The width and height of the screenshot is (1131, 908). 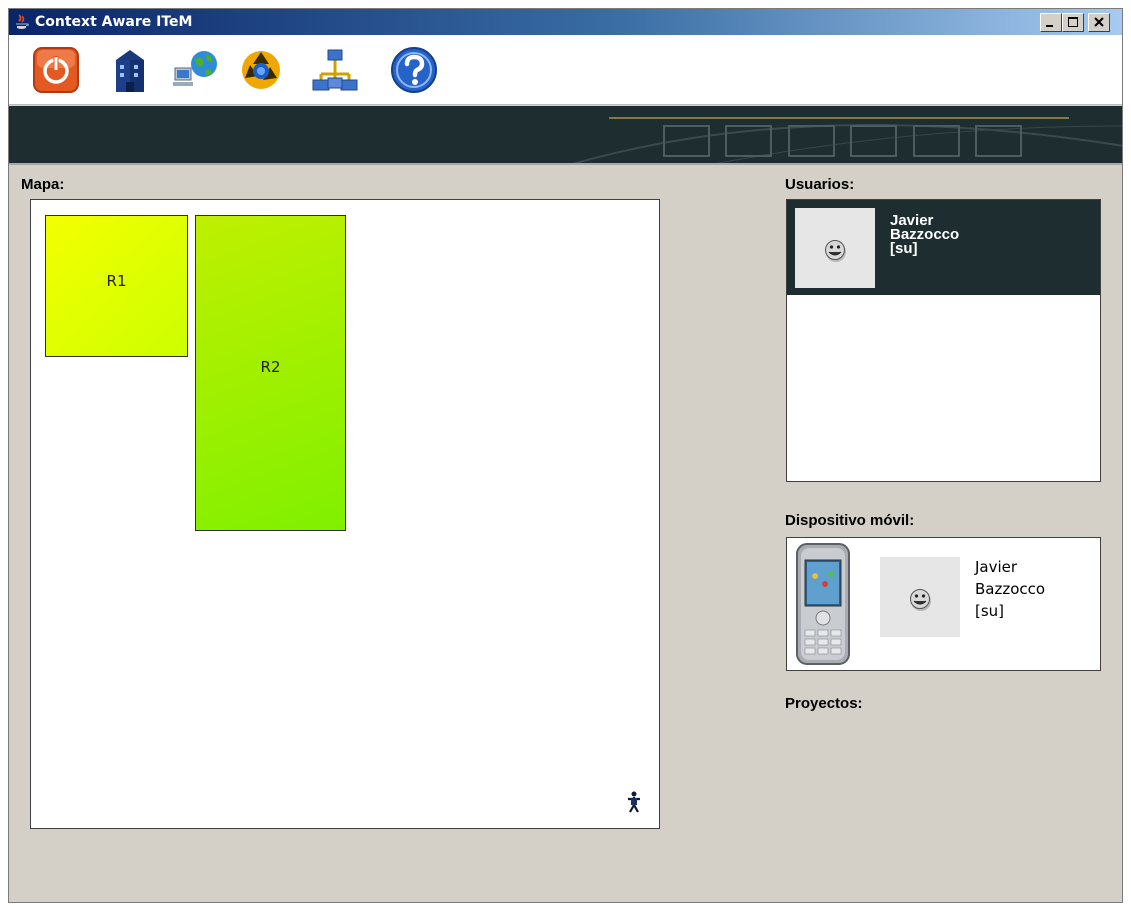 What do you see at coordinates (22, 21) in the screenshot?
I see `java-coffee-icon` at bounding box center [22, 21].